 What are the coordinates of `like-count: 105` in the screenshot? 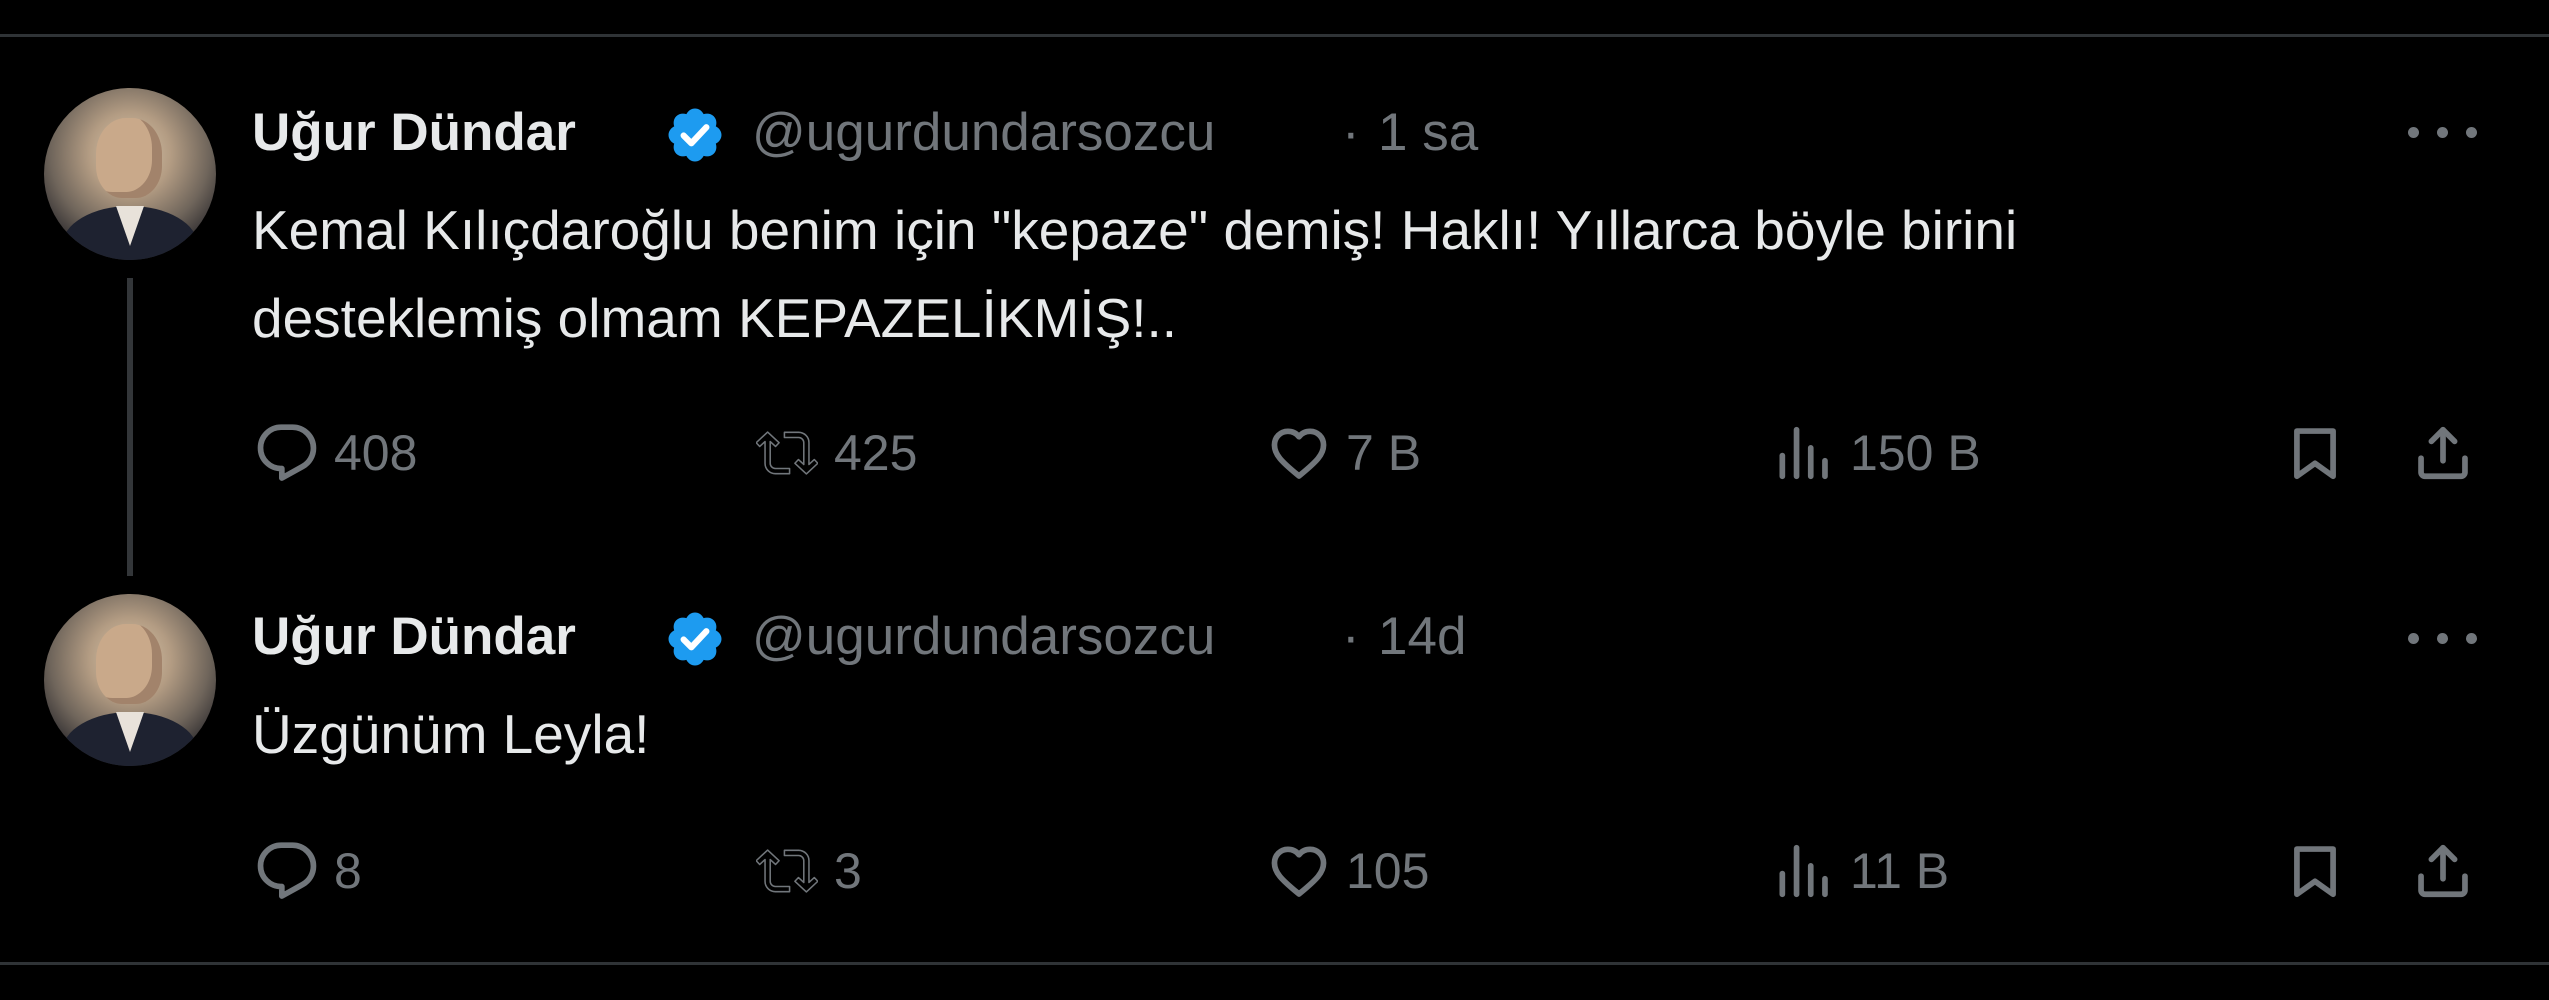 It's located at (1388, 871).